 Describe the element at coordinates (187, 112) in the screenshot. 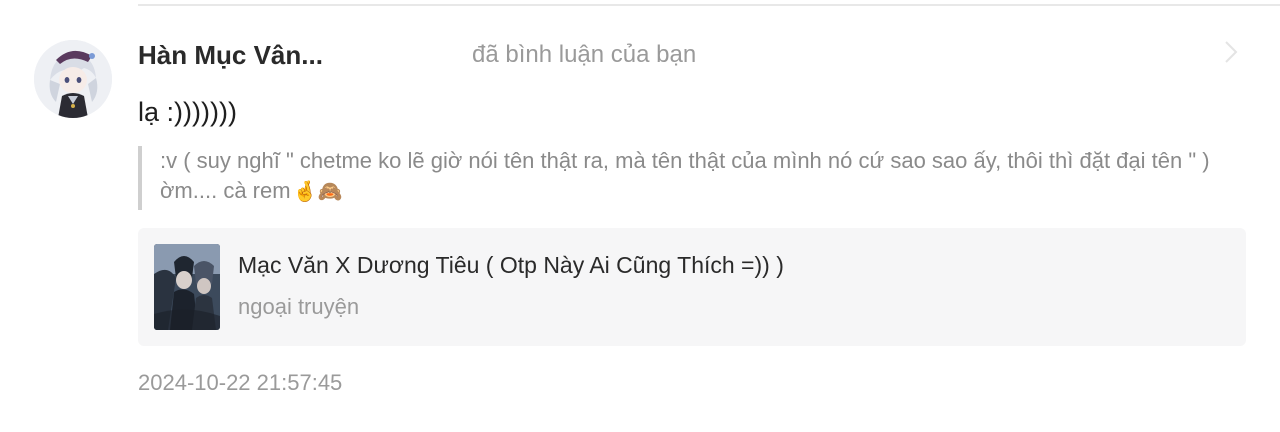

I see `reply-text: lạ :)))))))` at that location.